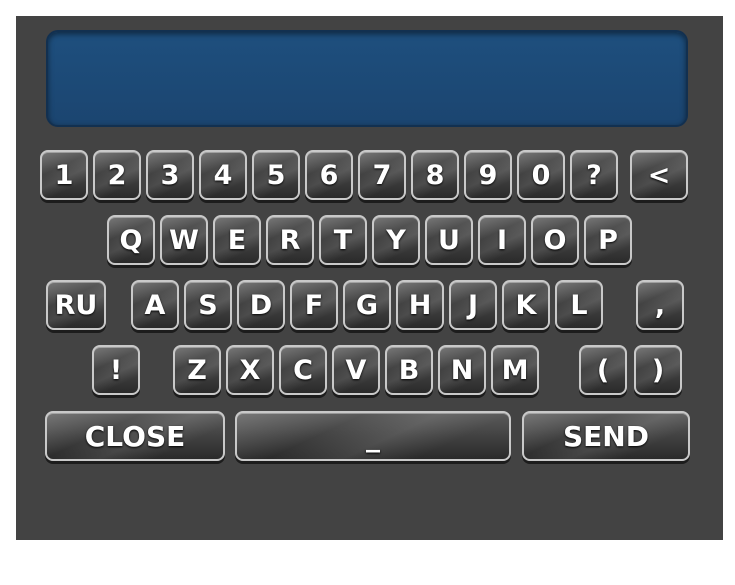  Describe the element at coordinates (555, 240) in the screenshot. I see `key-o: O` at that location.